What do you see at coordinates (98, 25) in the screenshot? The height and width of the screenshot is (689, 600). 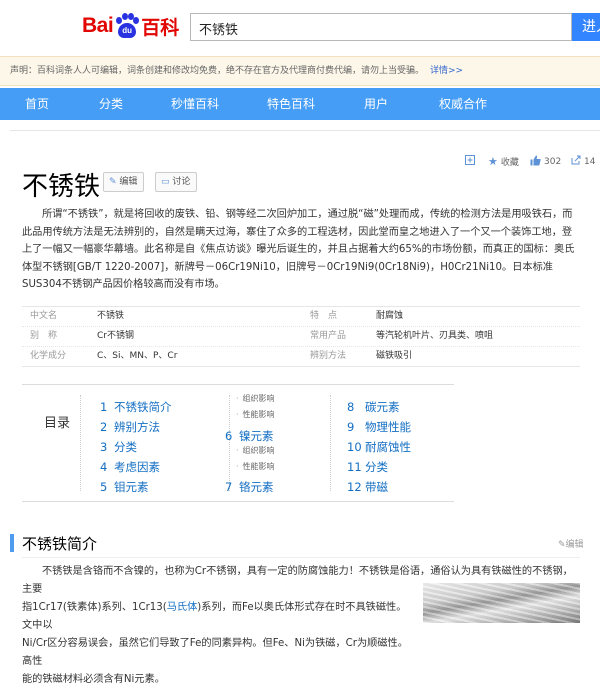 I see `logo-bai: Bai` at bounding box center [98, 25].